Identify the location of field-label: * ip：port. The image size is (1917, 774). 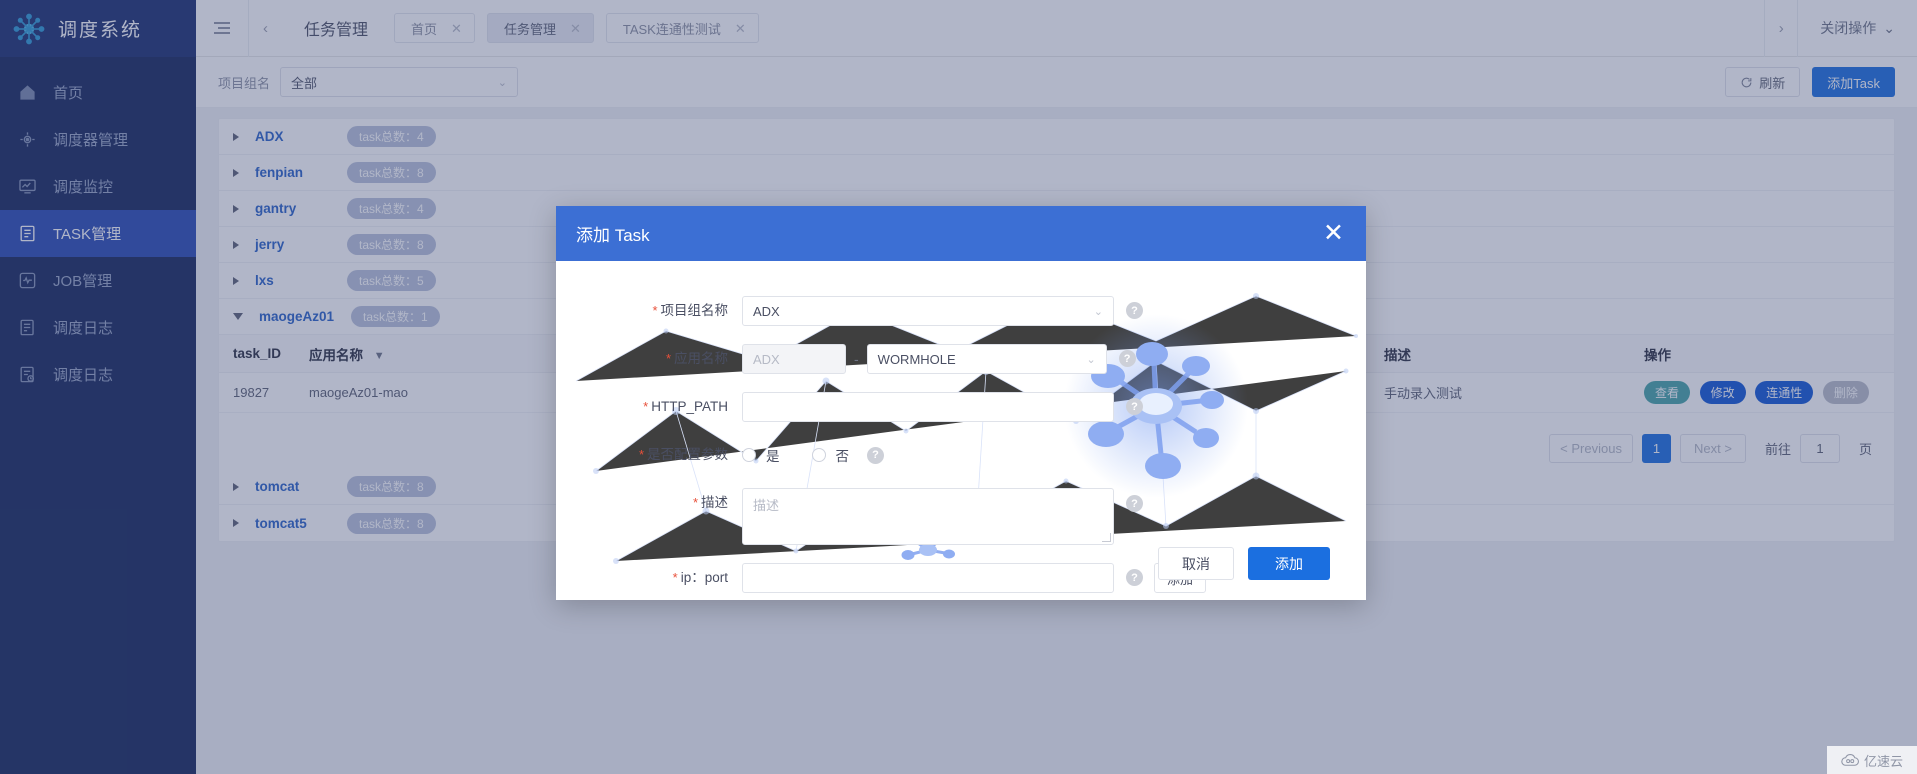
(649, 578).